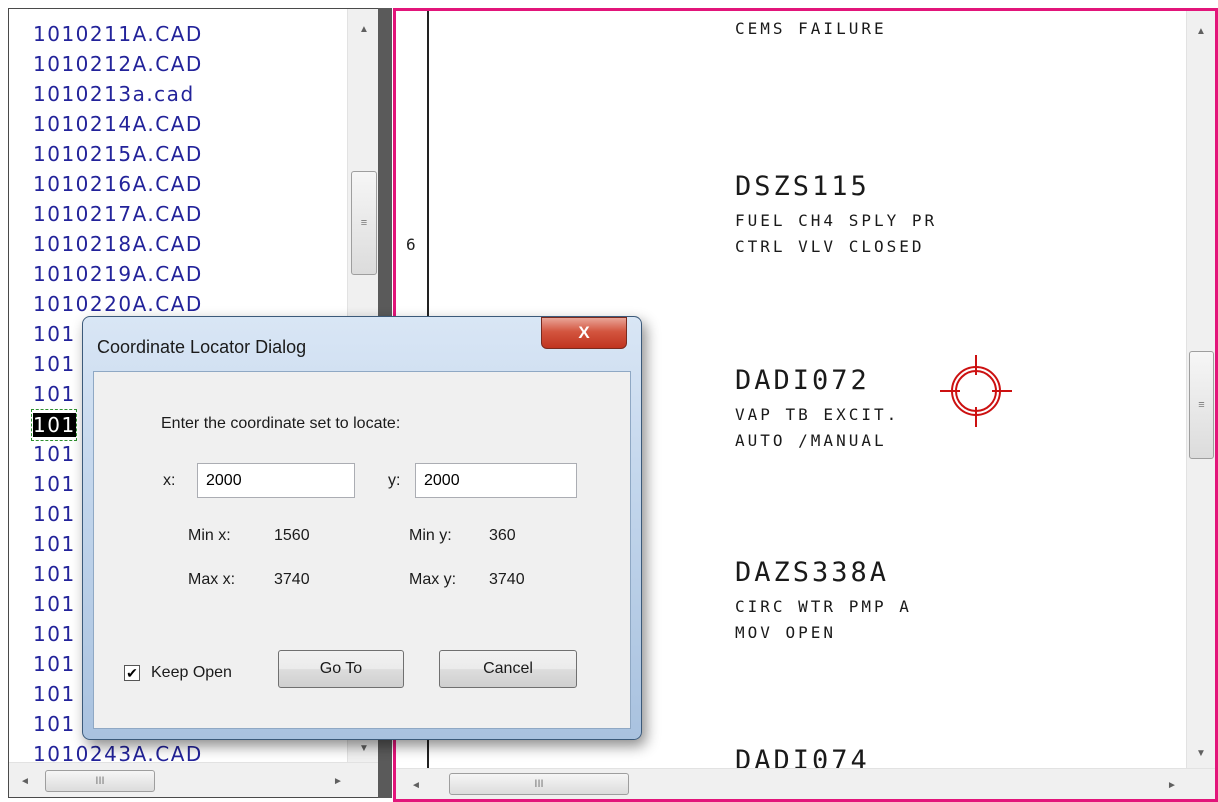 The height and width of the screenshot is (802, 1218). What do you see at coordinates (281, 423) in the screenshot?
I see `dialog-prompt: Enter the coordinate set to locate:` at bounding box center [281, 423].